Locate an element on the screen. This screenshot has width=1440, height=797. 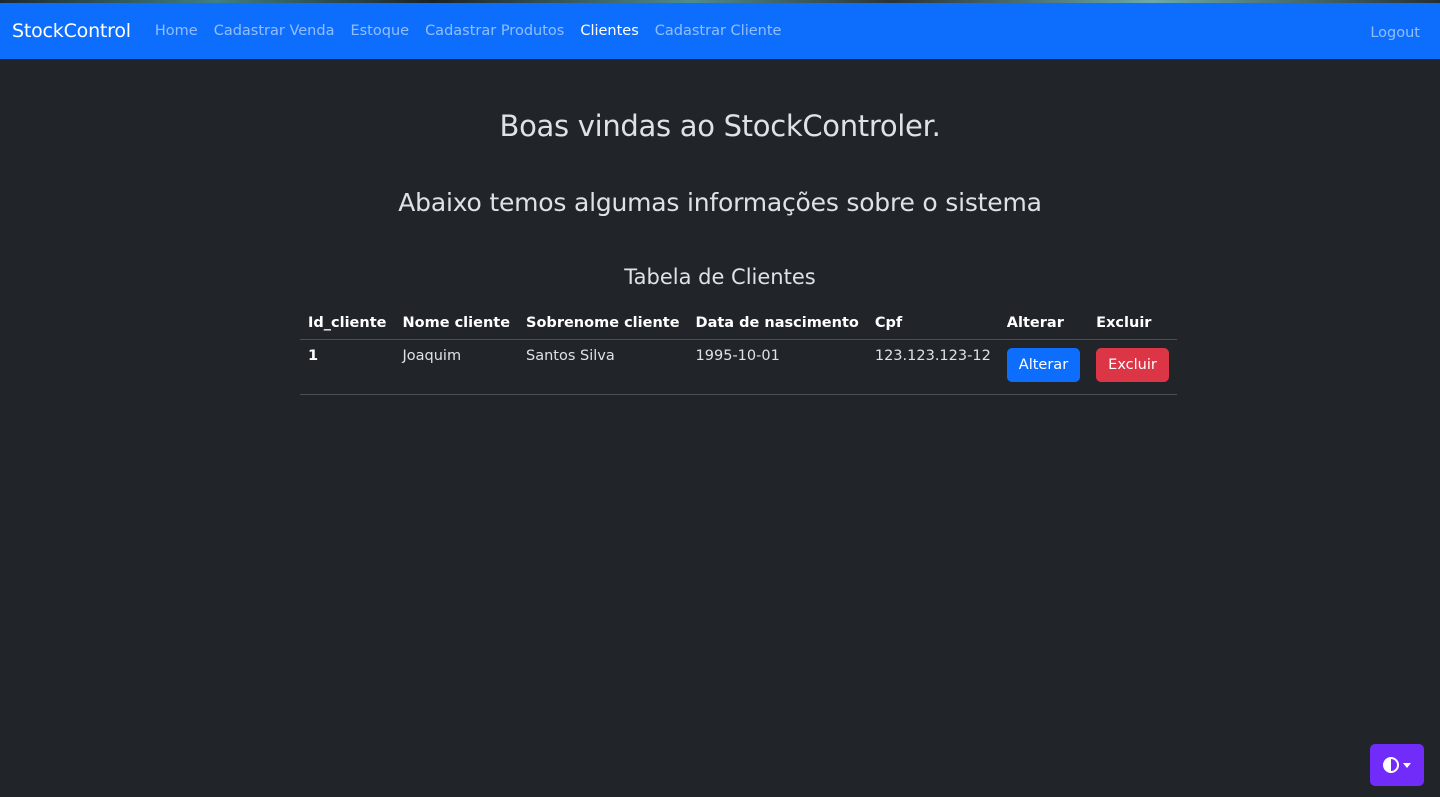
nav-link-cadastrar-produtos: Cadastrar Produtos is located at coordinates (494, 31).